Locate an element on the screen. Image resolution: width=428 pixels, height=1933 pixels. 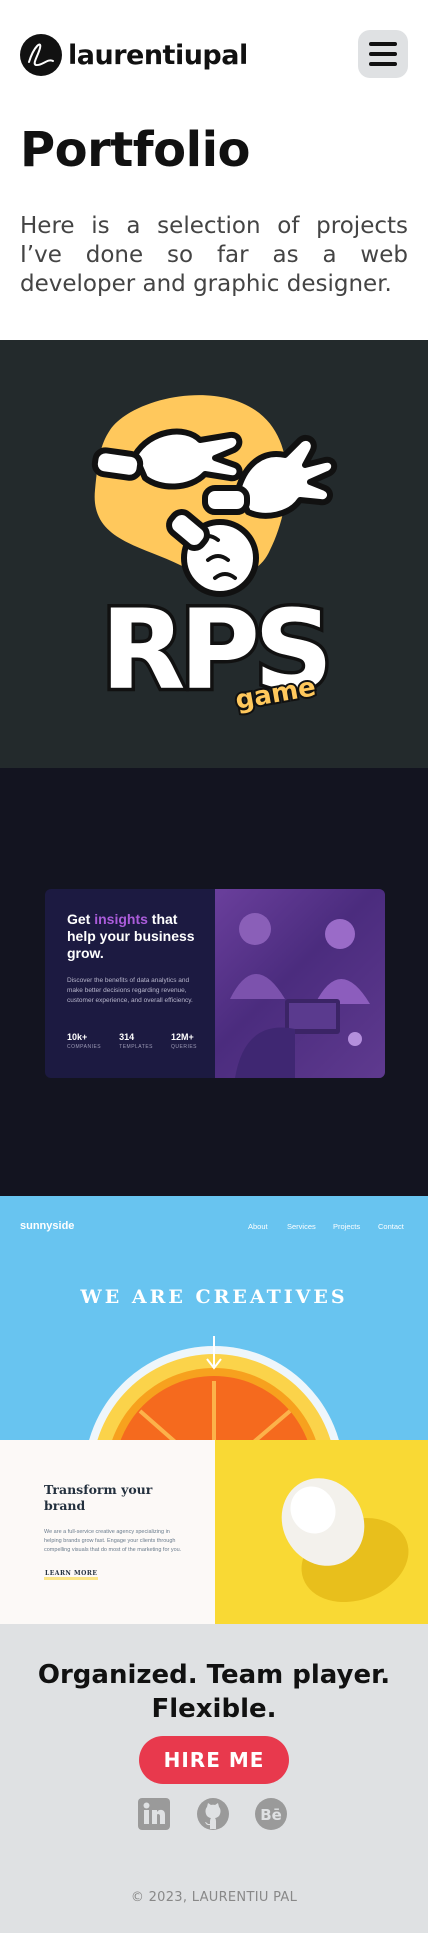
site-header: laurentiupal is located at coordinates (214, 55).